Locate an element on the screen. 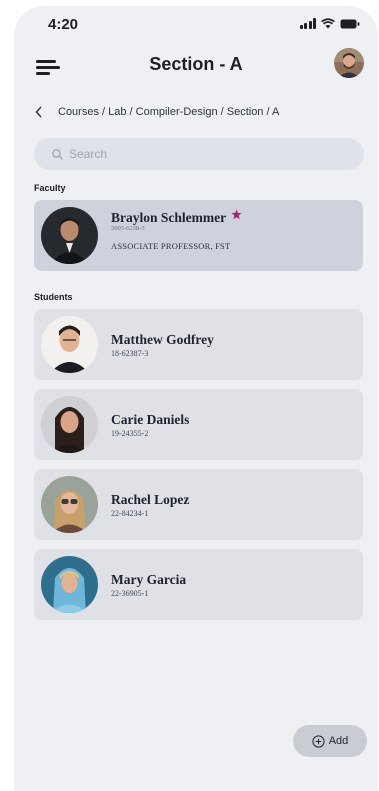 Image resolution: width=379 pixels, height=791 pixels. student-name: Matthew Godfrey is located at coordinates (162, 339).